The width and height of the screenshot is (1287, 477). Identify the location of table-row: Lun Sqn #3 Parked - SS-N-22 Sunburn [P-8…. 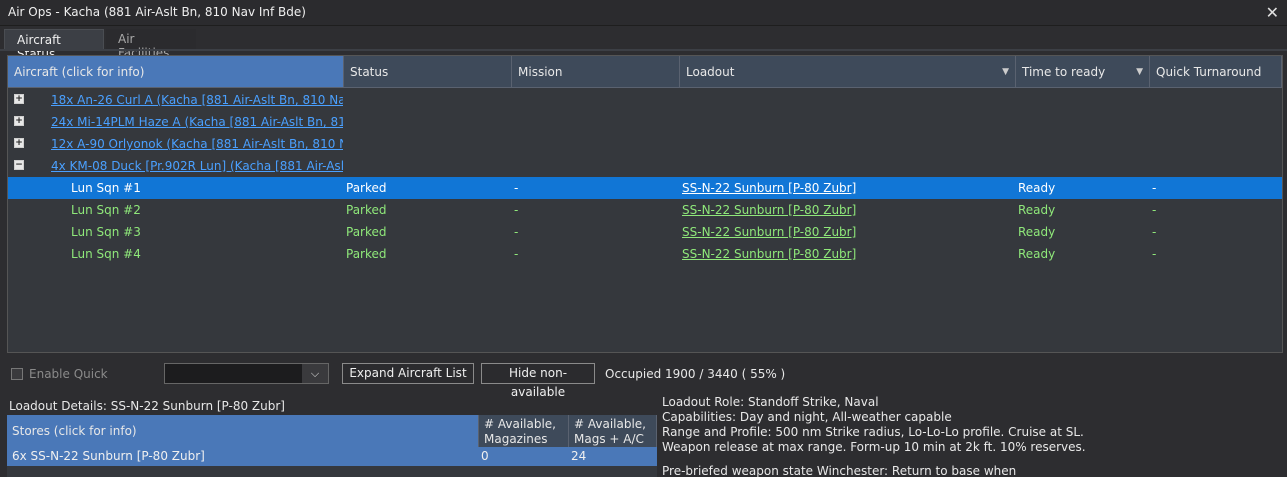
(645, 232).